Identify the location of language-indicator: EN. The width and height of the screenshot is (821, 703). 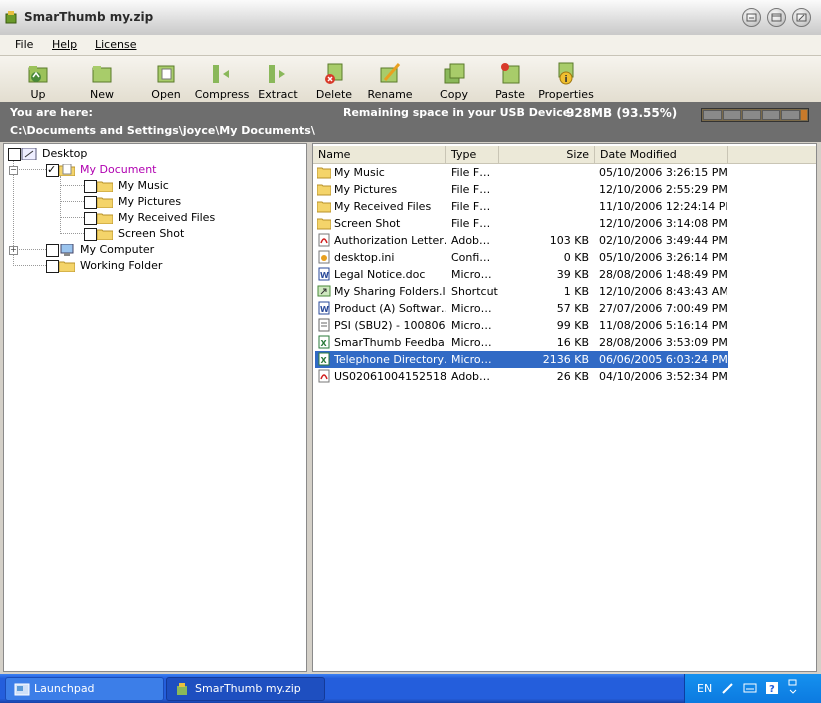
(704, 688).